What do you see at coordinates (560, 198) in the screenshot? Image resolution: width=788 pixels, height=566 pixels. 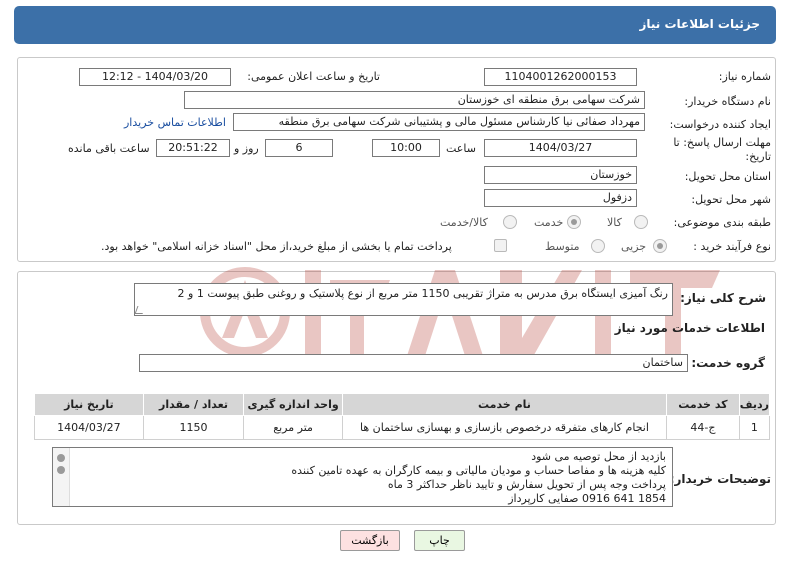 I see `city-field: دزفول` at bounding box center [560, 198].